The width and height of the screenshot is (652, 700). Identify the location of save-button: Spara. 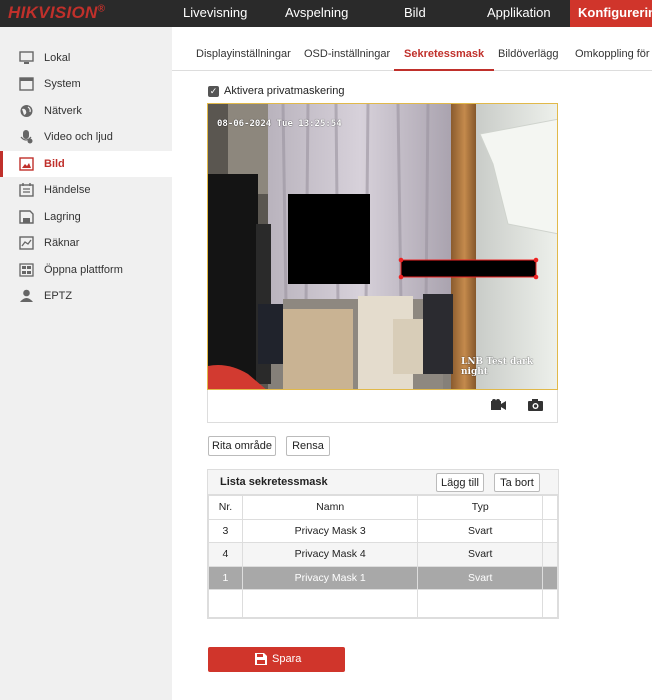
(276, 659).